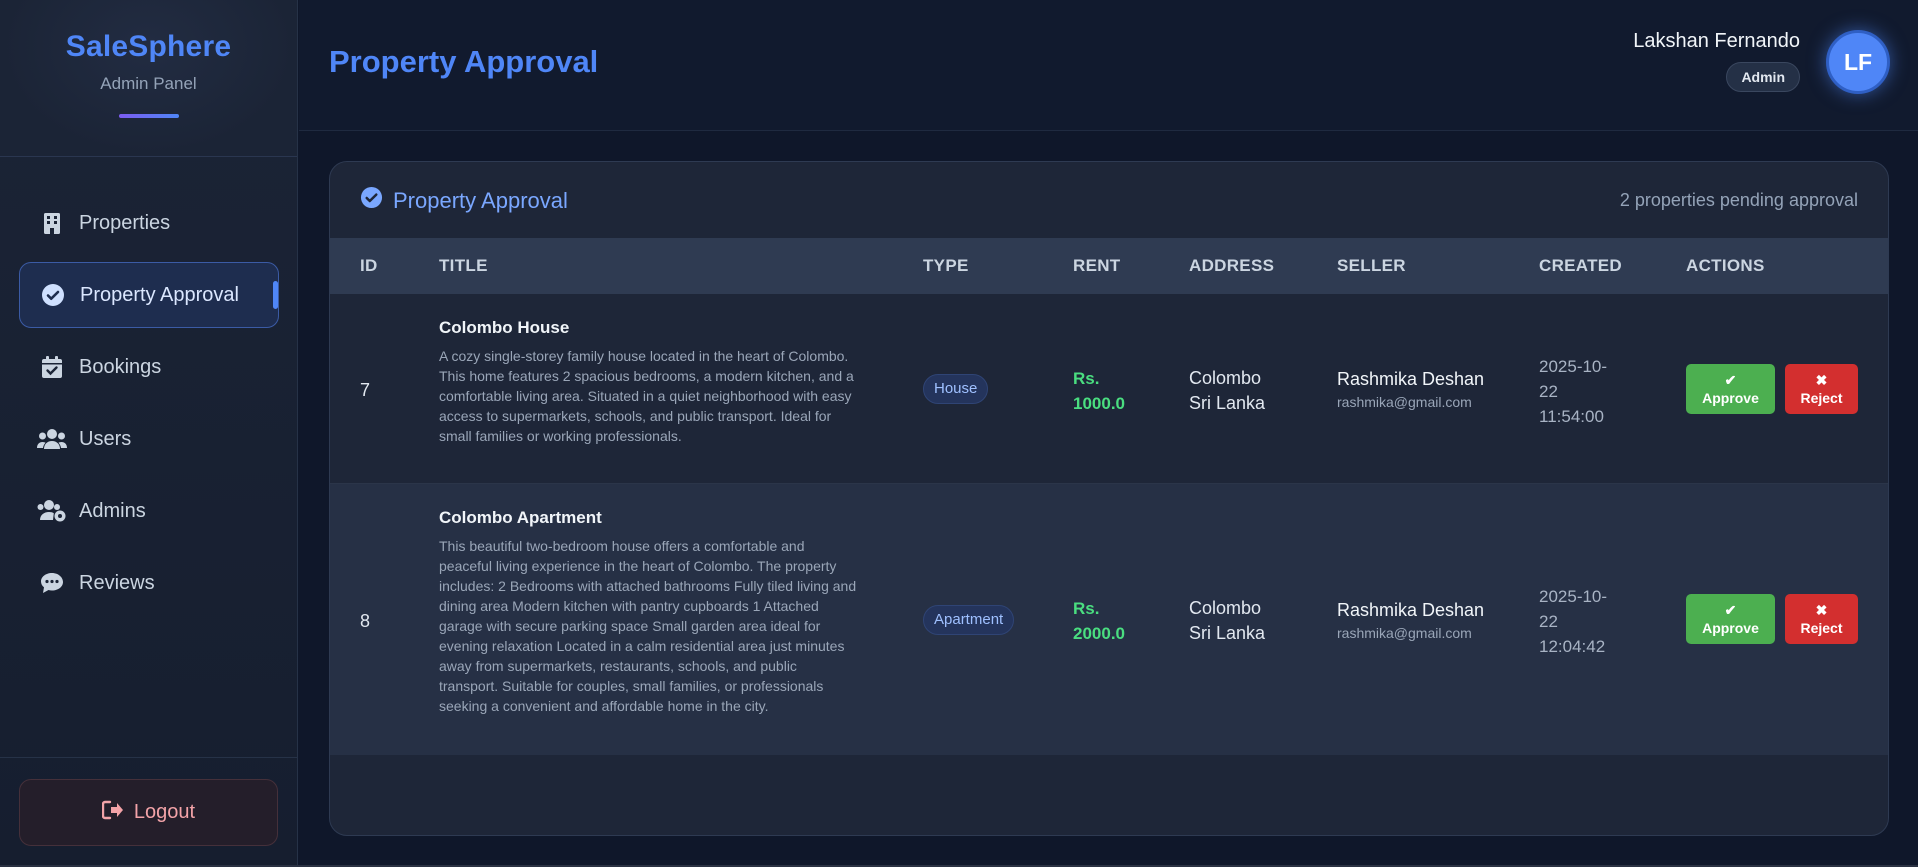  Describe the element at coordinates (1858, 62) in the screenshot. I see `avatar: LF` at that location.